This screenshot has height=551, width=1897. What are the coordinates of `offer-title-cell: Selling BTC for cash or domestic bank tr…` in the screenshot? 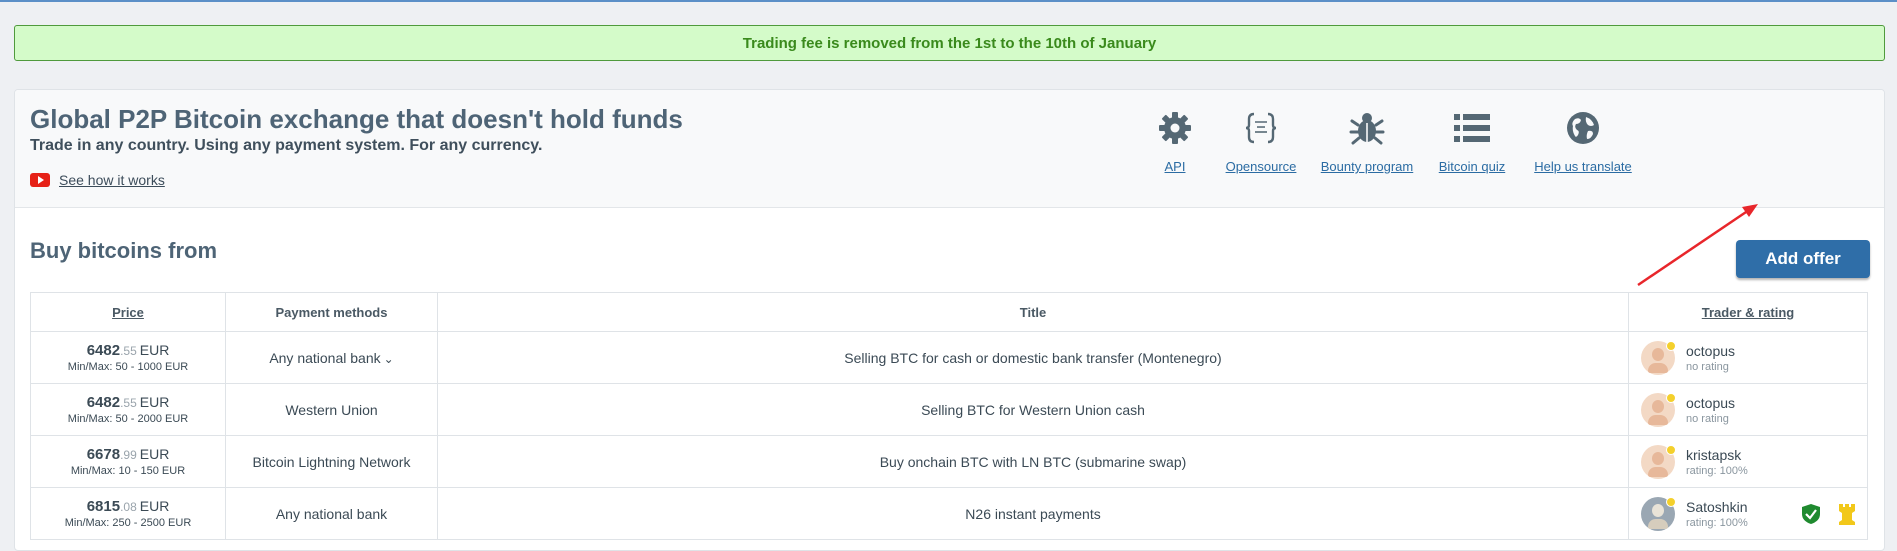 It's located at (1033, 357).